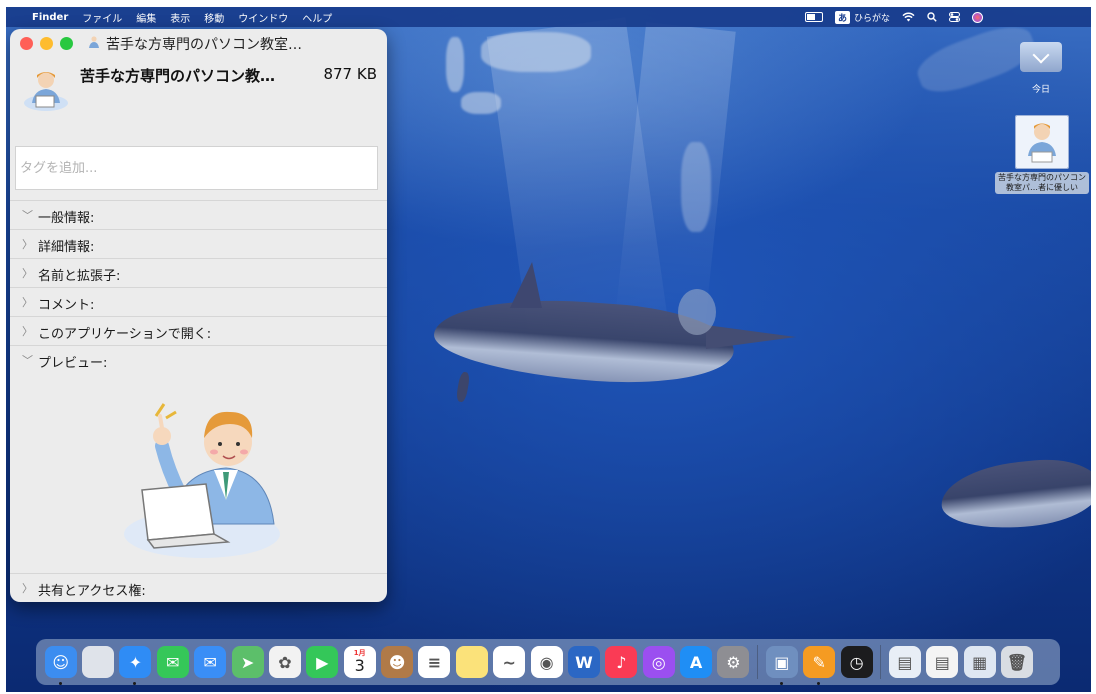 The image size is (1096, 694). What do you see at coordinates (904, 662) in the screenshot?
I see `dock-downloads-stack-icon: ▤` at bounding box center [904, 662].